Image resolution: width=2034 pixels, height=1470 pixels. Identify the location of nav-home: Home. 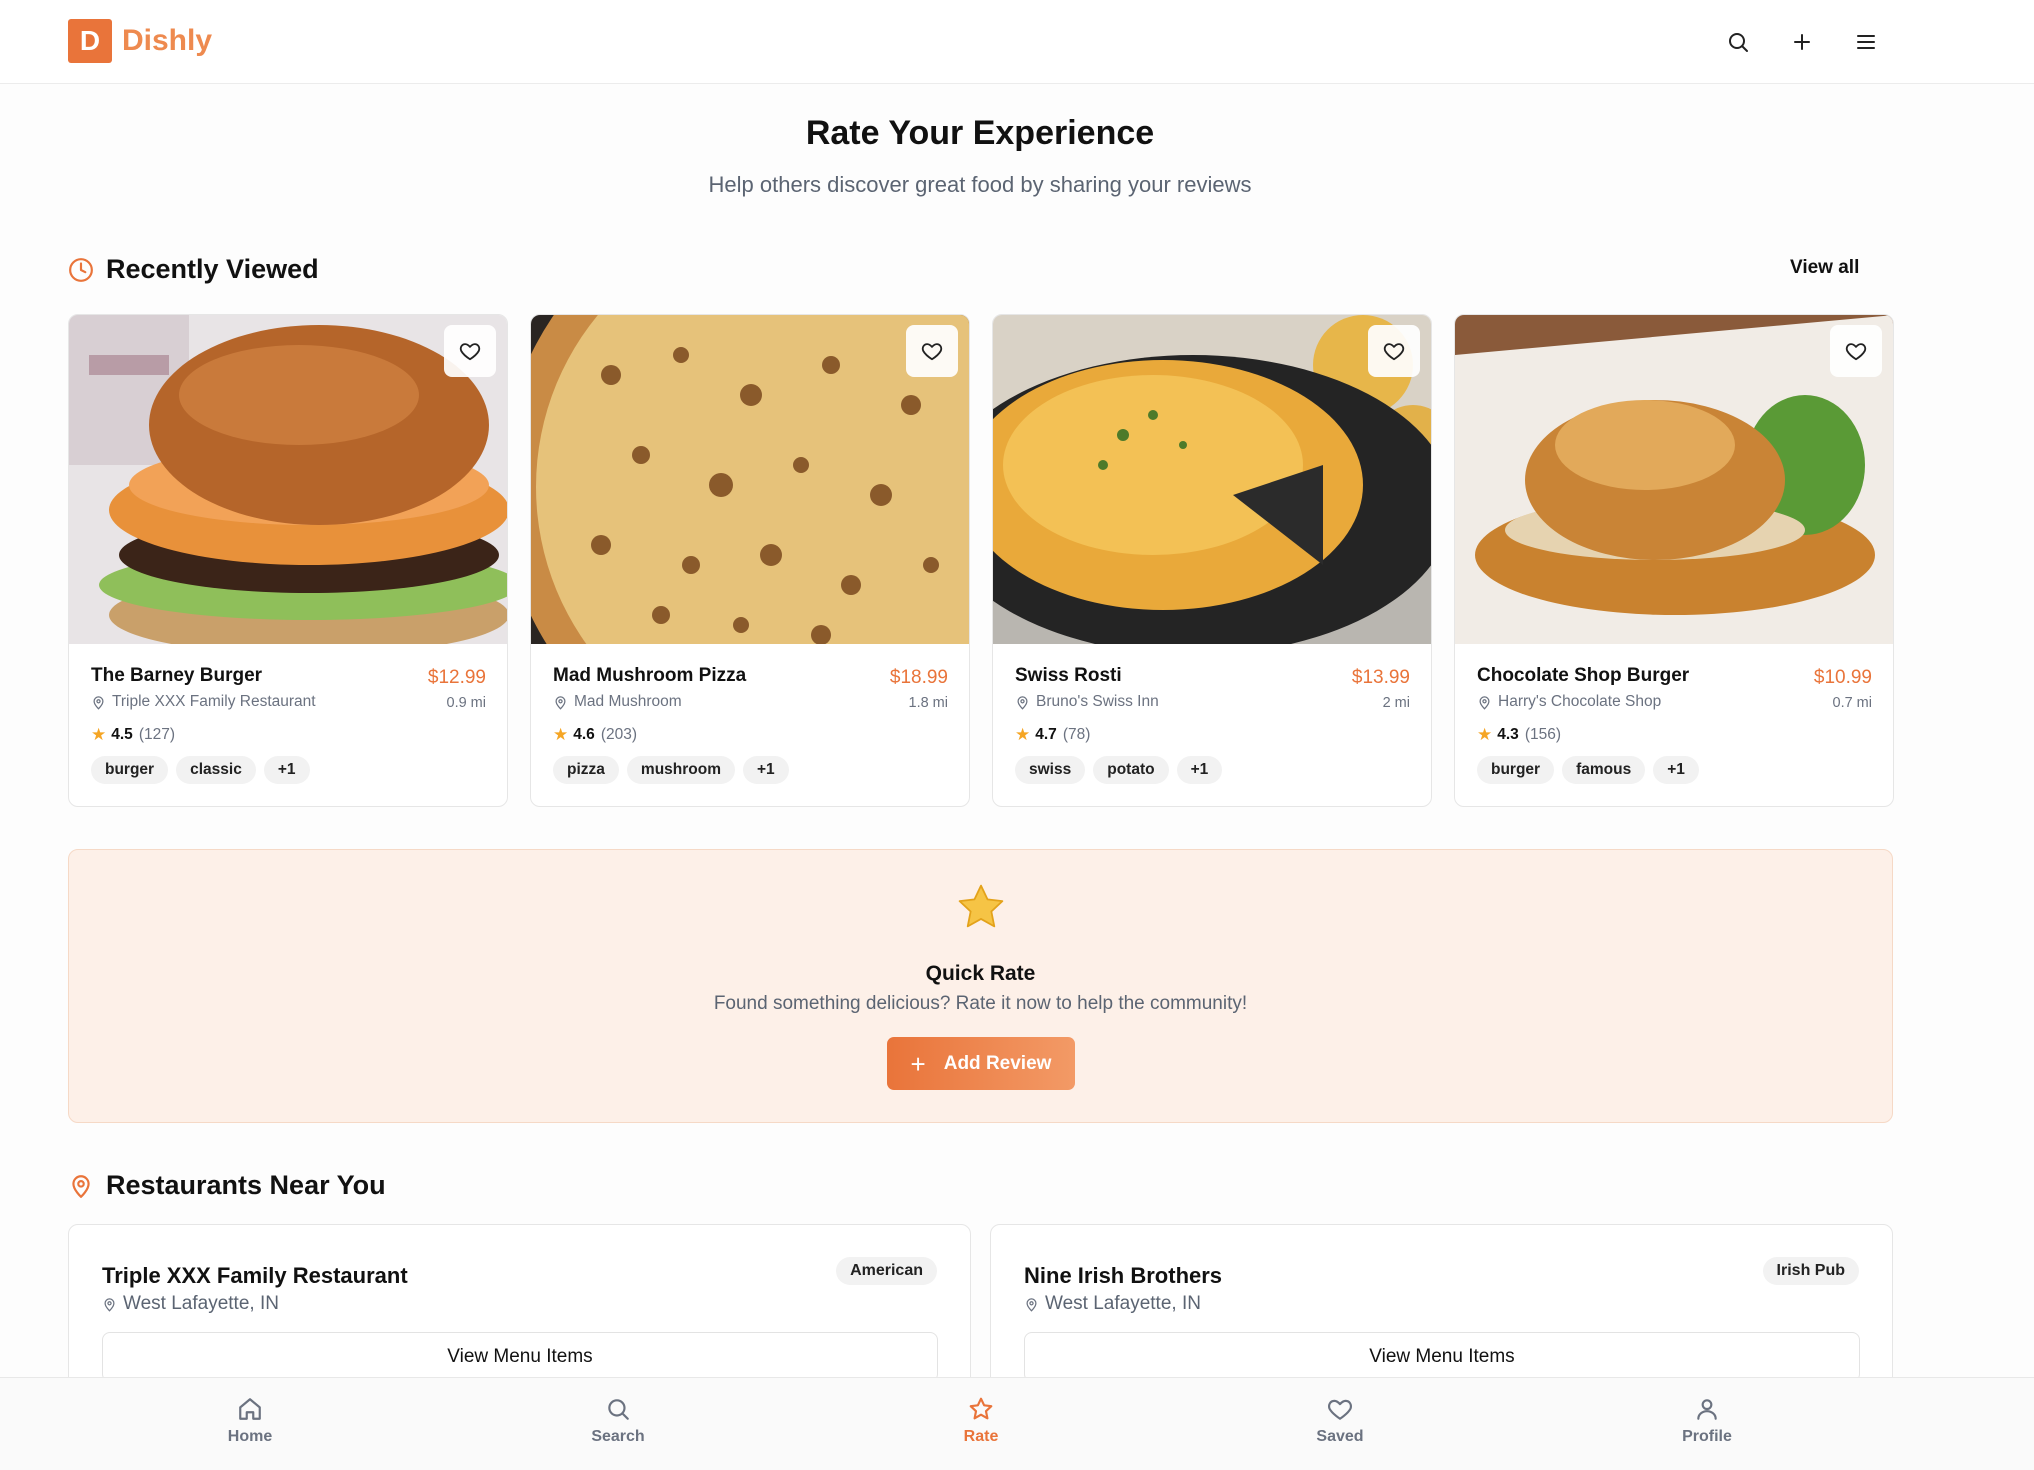
(250, 1421).